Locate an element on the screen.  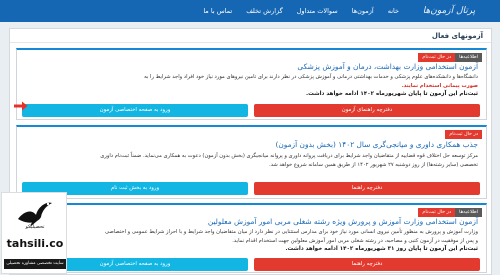
arrow-right-icon is located at coordinates (21, 106).